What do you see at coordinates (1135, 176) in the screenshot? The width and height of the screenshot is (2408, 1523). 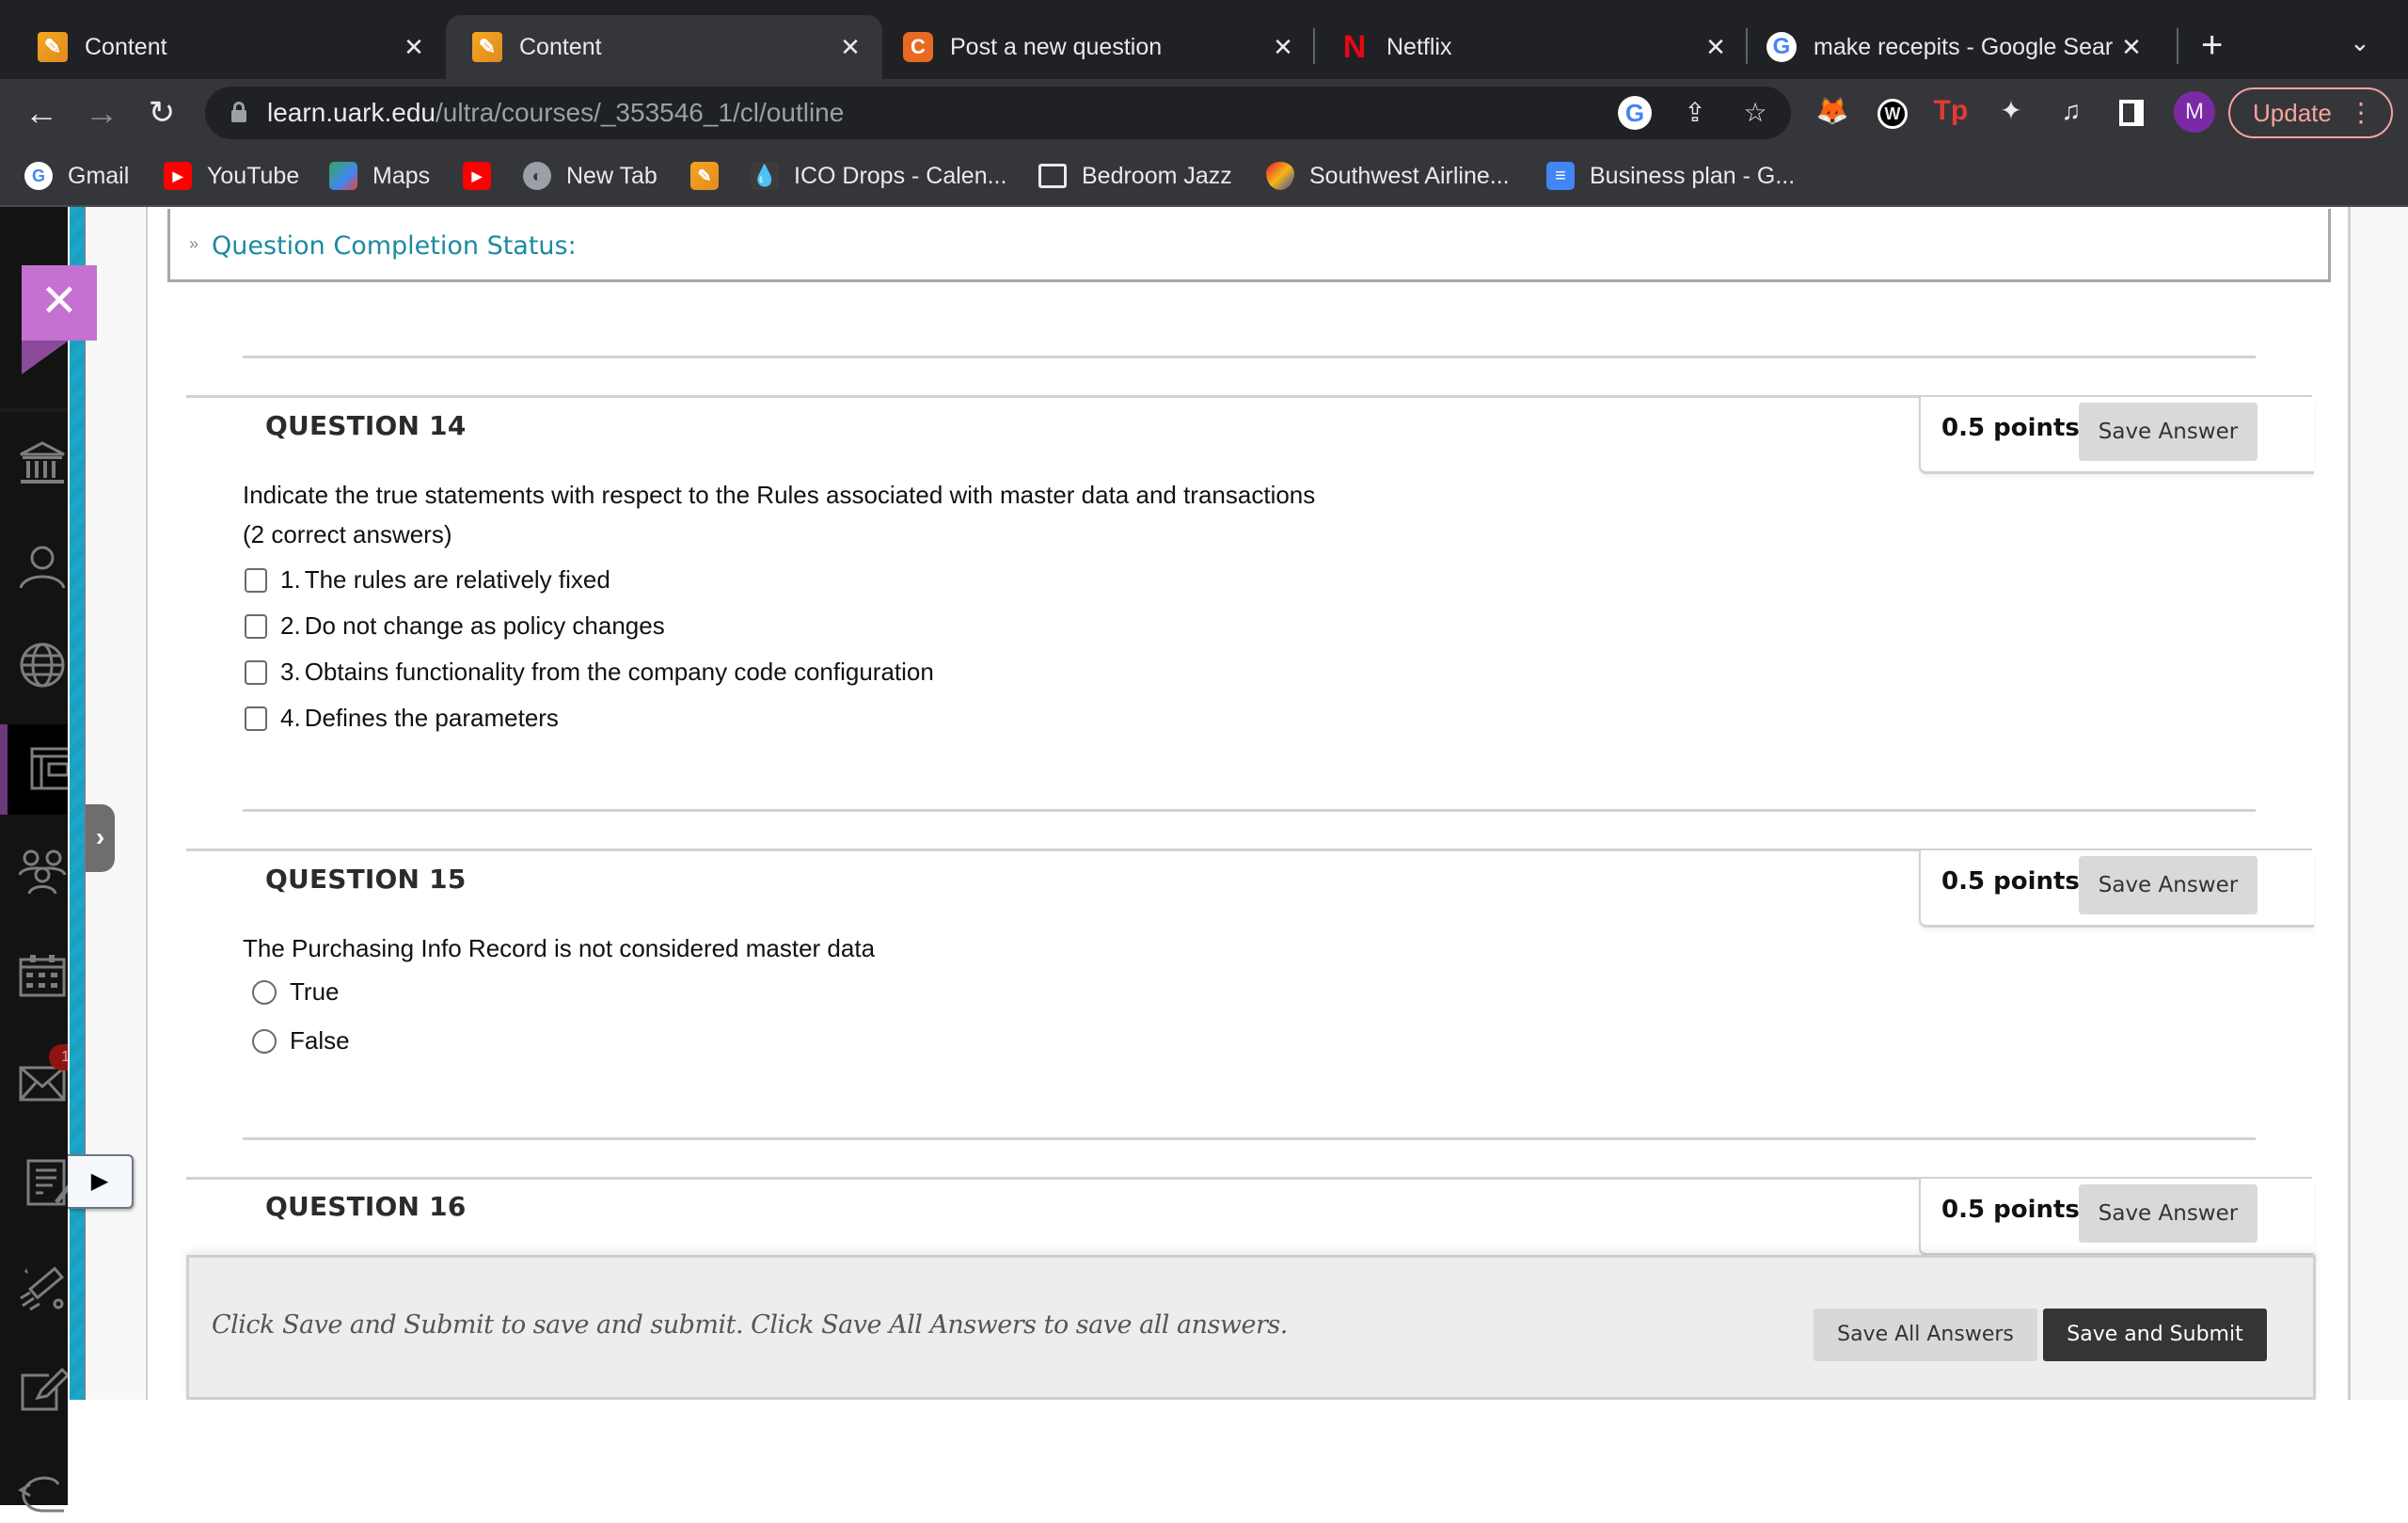 I see `bookmark-bedroom-jazz: Bedroom Jazz` at bounding box center [1135, 176].